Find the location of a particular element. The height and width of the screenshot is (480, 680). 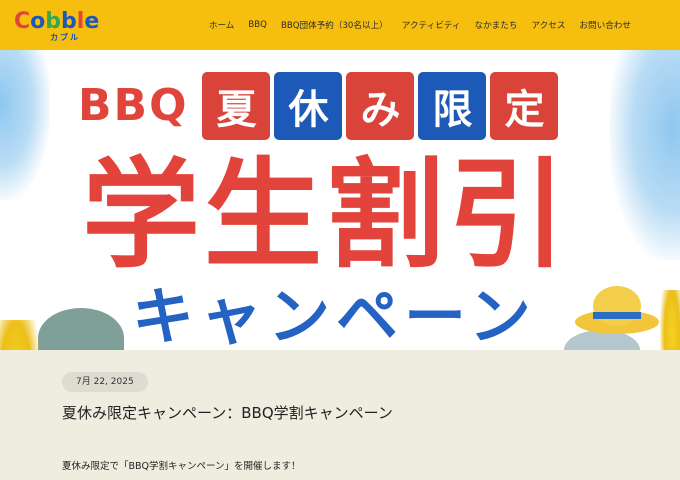

logo-text: Cobble is located at coordinates (57, 21).